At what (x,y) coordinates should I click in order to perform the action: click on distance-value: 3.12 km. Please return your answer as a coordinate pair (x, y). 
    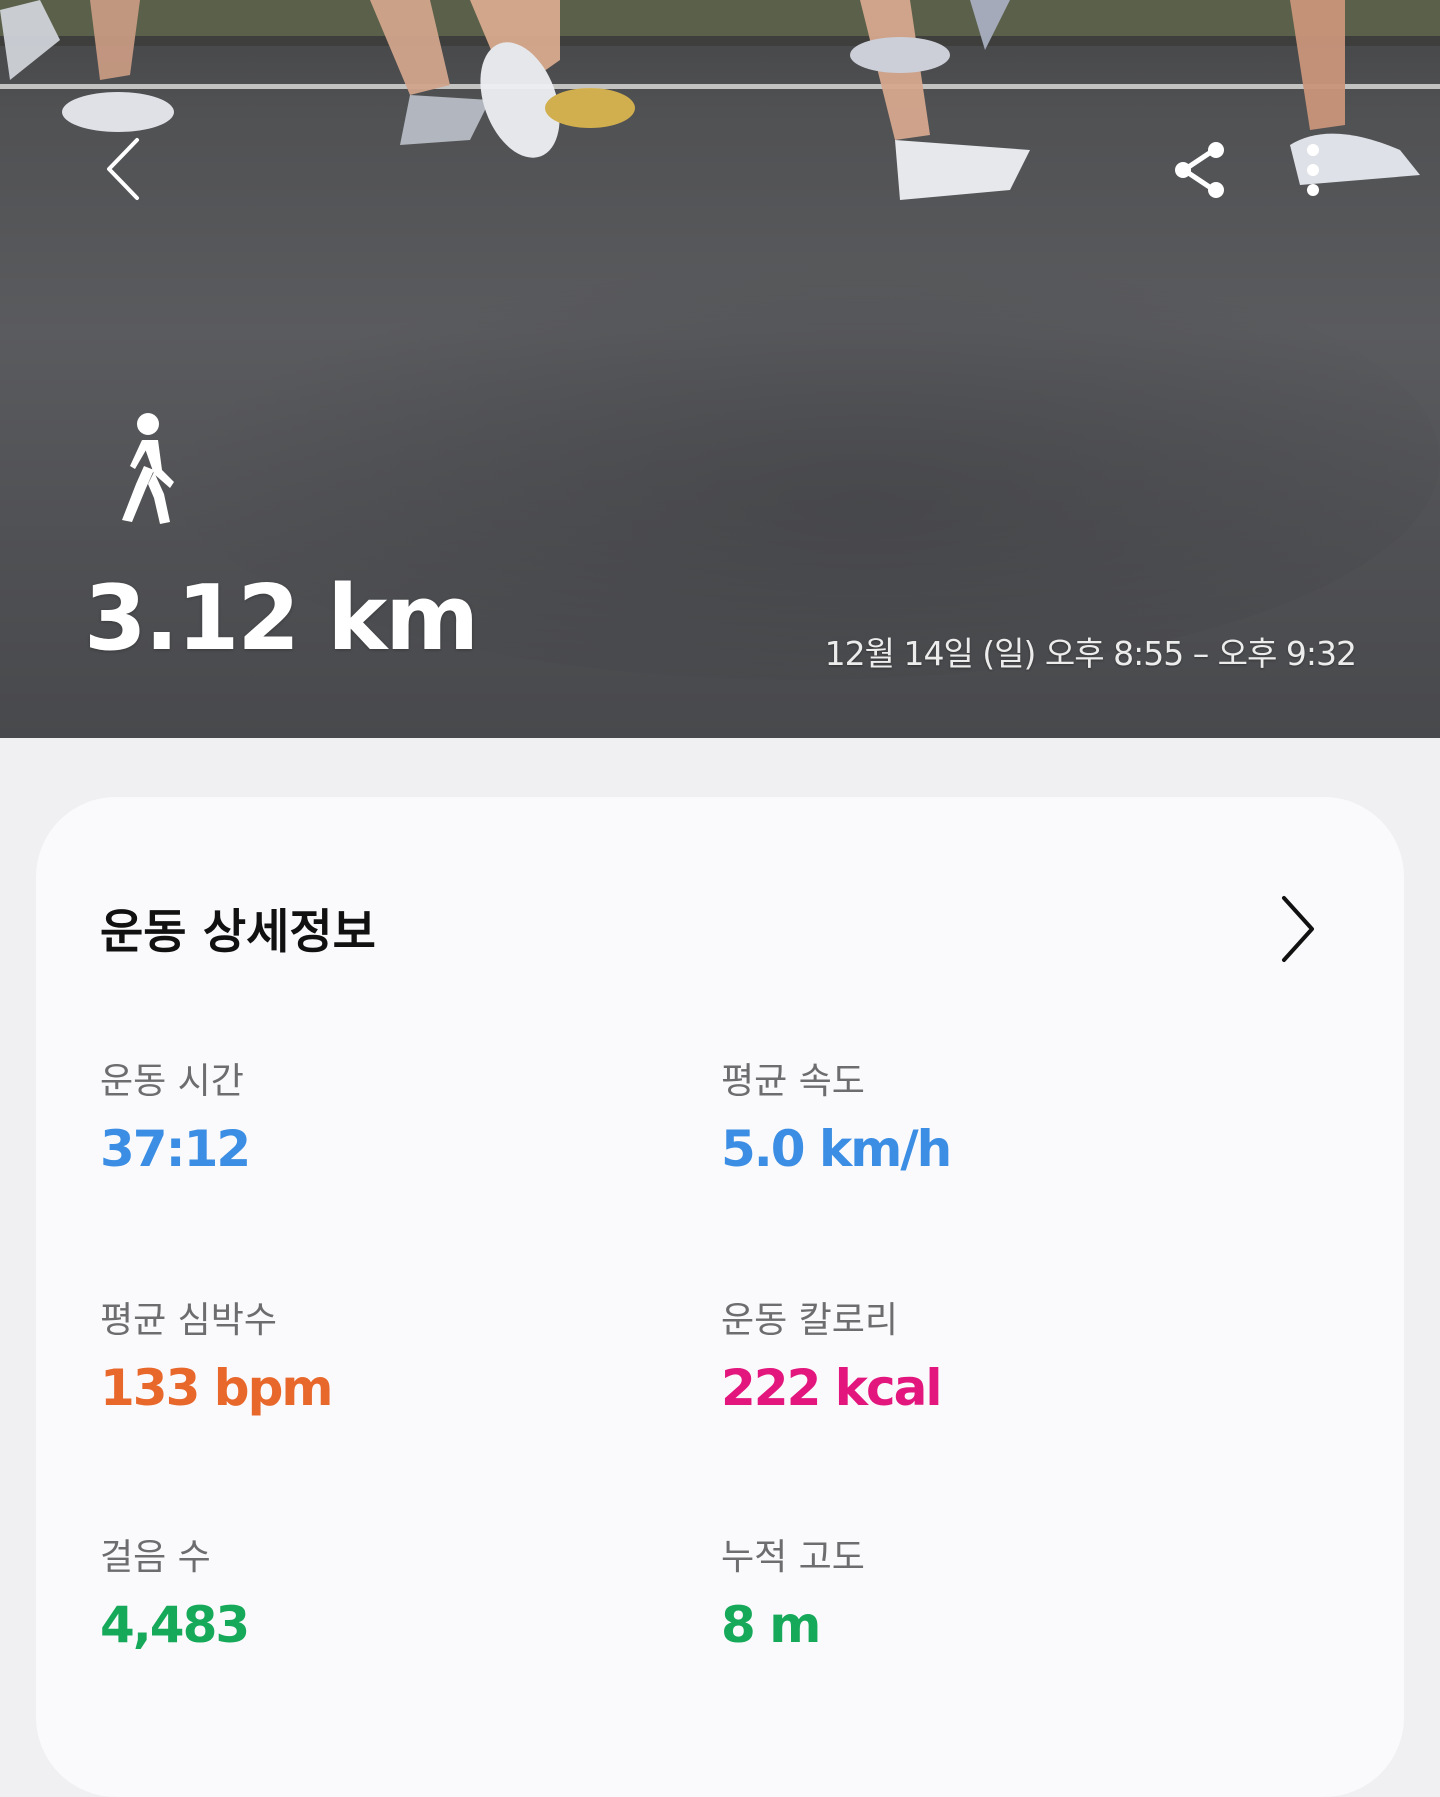
    Looking at the image, I should click on (281, 618).